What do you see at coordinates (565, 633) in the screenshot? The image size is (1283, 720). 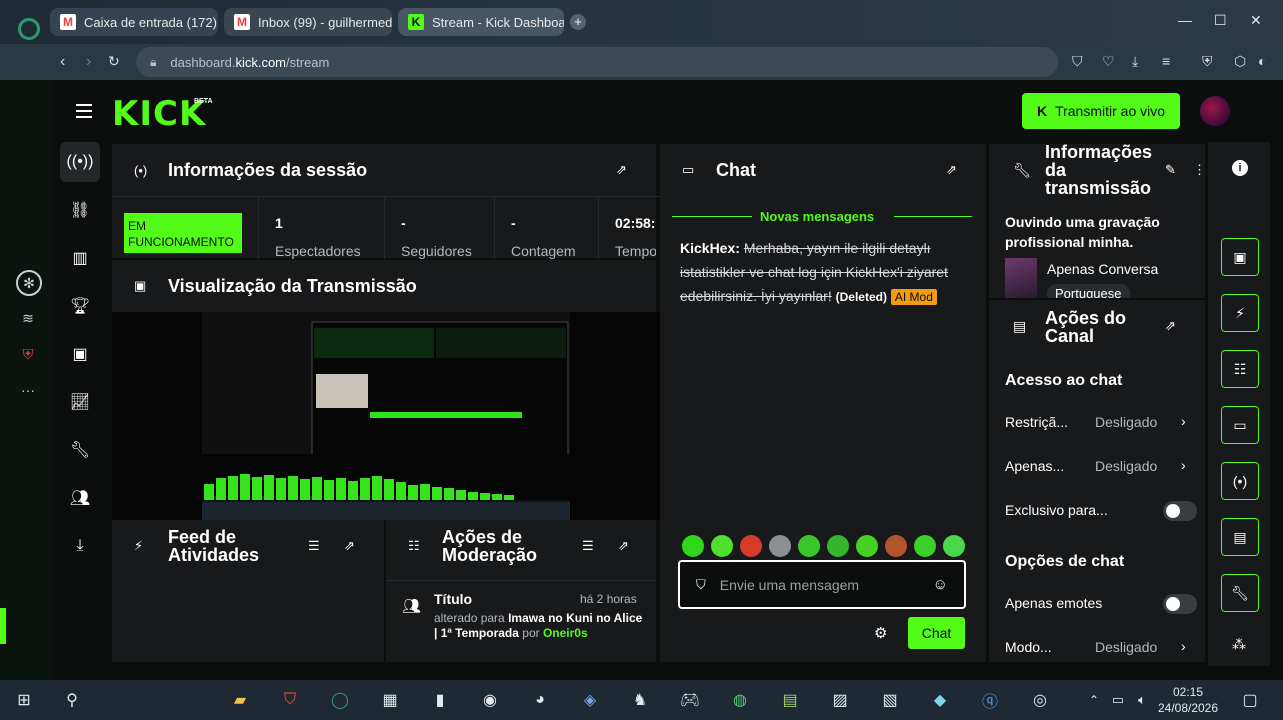 I see `entry-user: Oneir0s` at bounding box center [565, 633].